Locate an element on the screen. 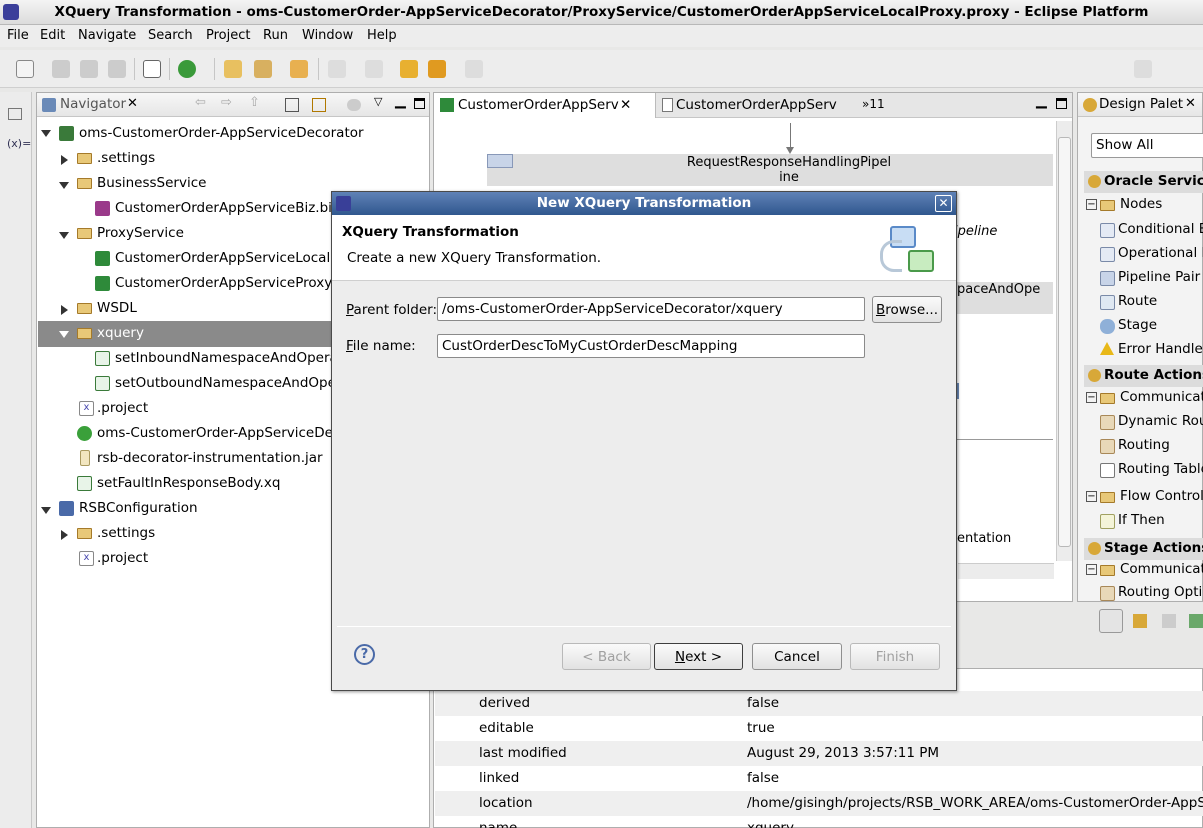  file-name-field: CustOrderDescToMyCustOrderDescMapping is located at coordinates (651, 346).